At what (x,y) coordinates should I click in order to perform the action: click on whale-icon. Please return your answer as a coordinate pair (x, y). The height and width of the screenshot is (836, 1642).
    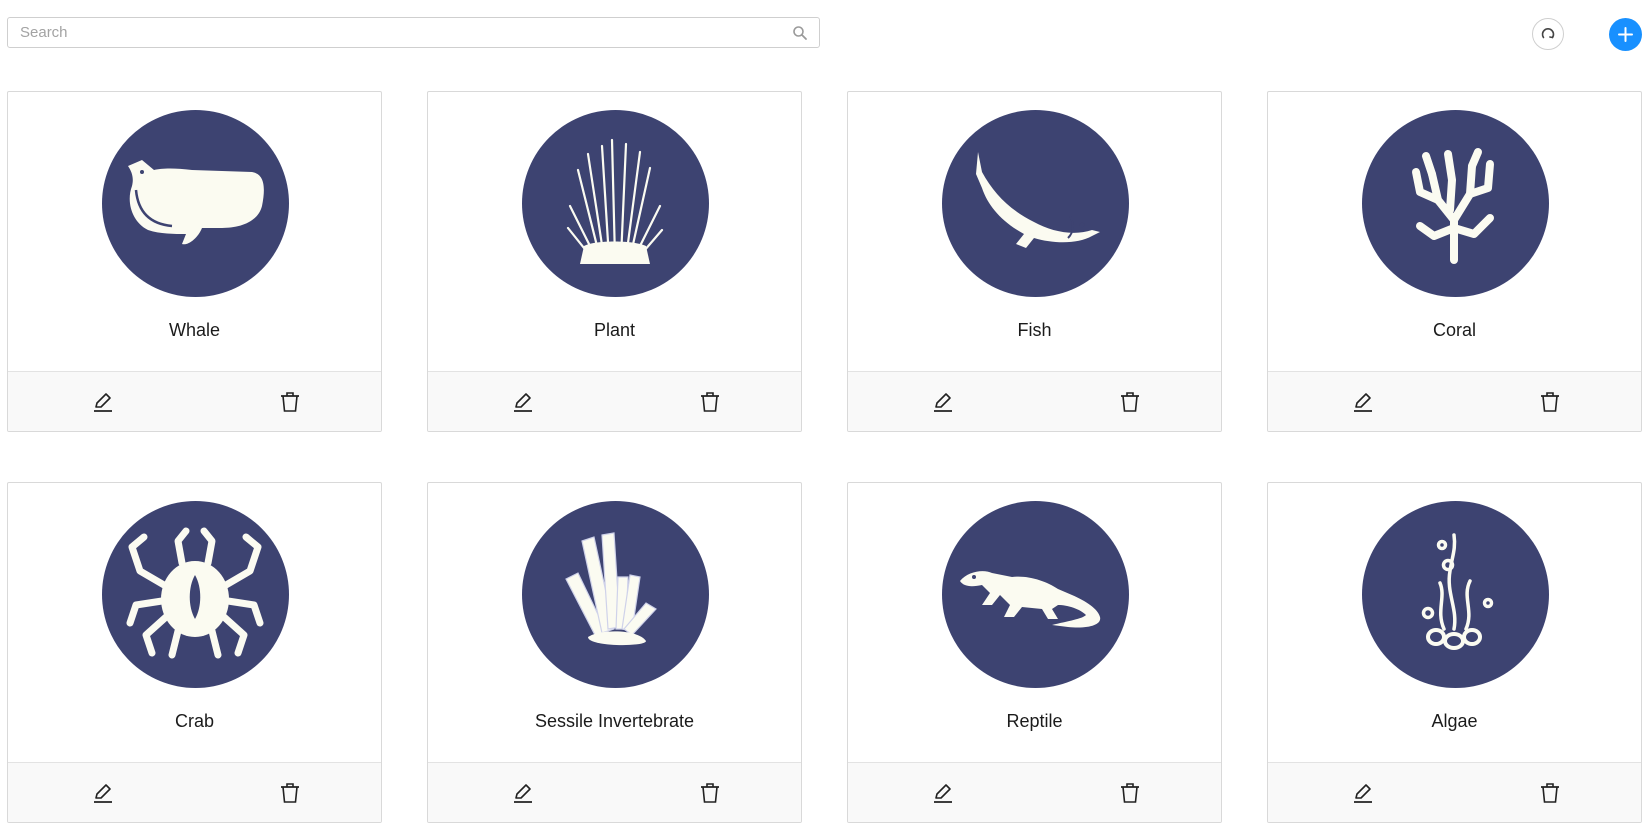
    Looking at the image, I should click on (196, 202).